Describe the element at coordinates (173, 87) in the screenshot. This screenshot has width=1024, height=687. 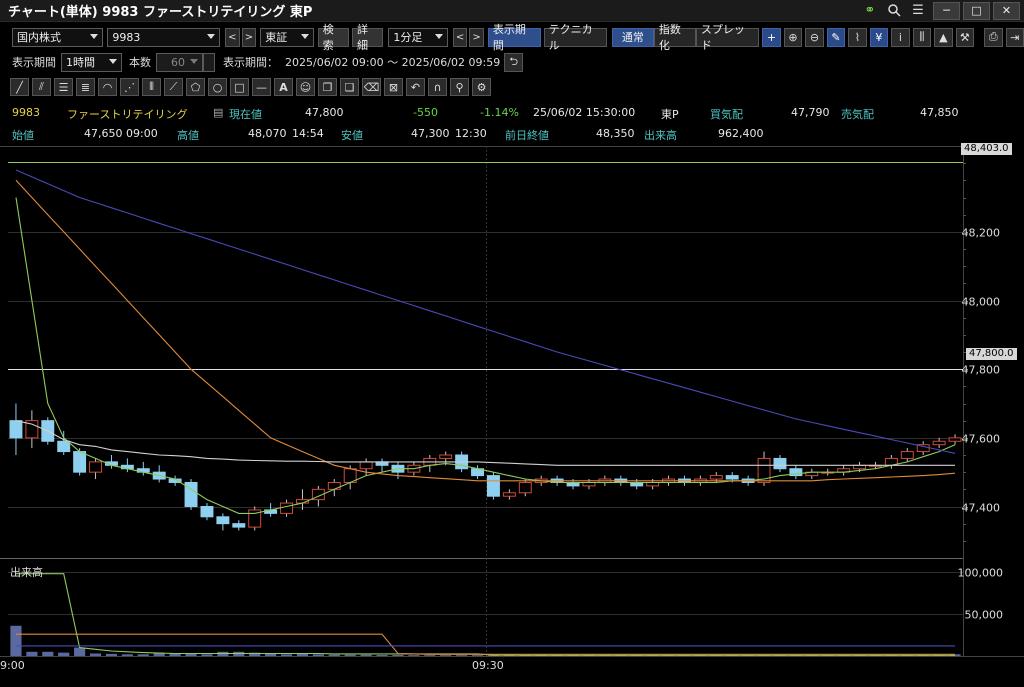
I see `gann-icon: ⟋` at that location.